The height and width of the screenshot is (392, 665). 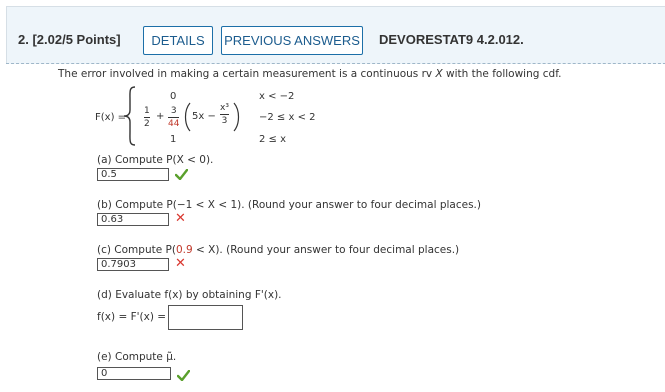 I want to click on part-a-answer-field: 0.5, so click(x=133, y=174).